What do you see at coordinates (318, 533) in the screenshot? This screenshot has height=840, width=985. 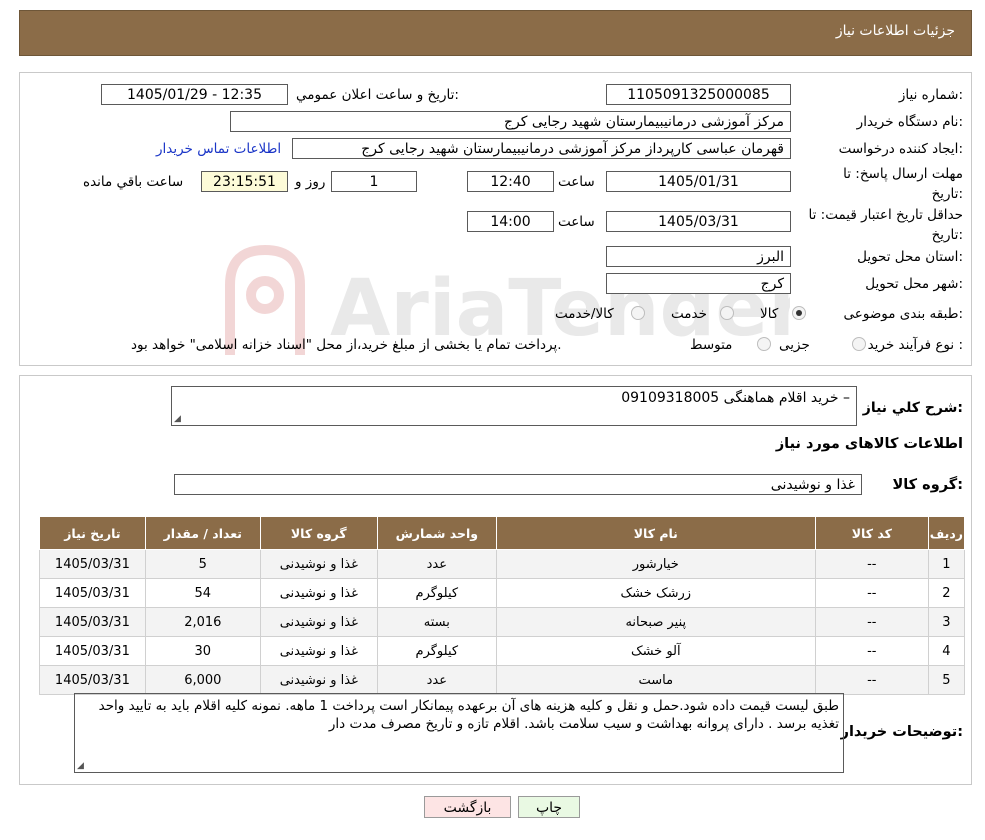 I see `col-header-group: گروه کالا` at bounding box center [318, 533].